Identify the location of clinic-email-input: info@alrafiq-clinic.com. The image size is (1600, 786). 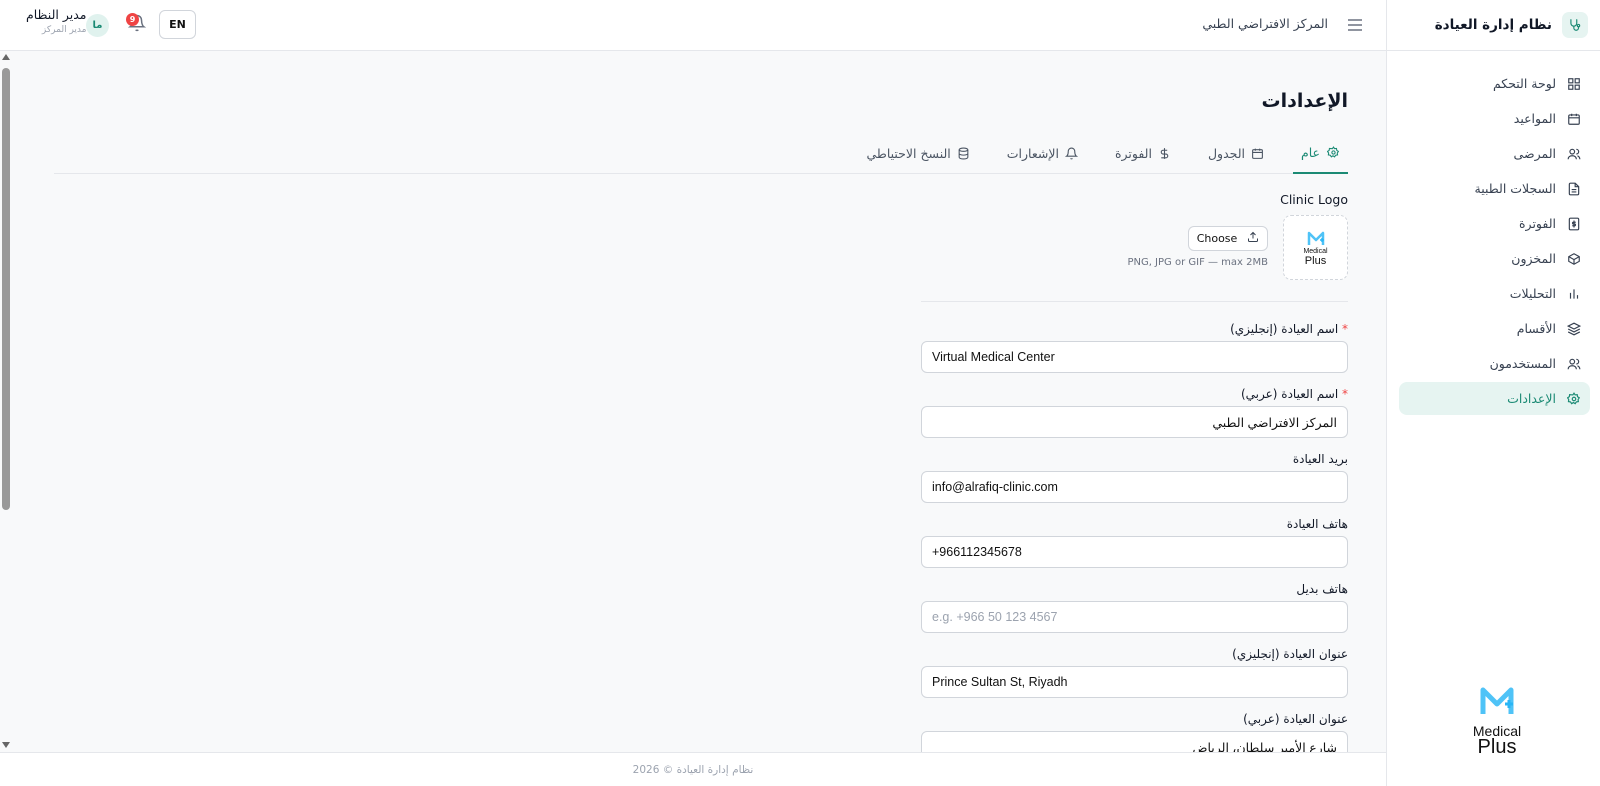
(1134, 487).